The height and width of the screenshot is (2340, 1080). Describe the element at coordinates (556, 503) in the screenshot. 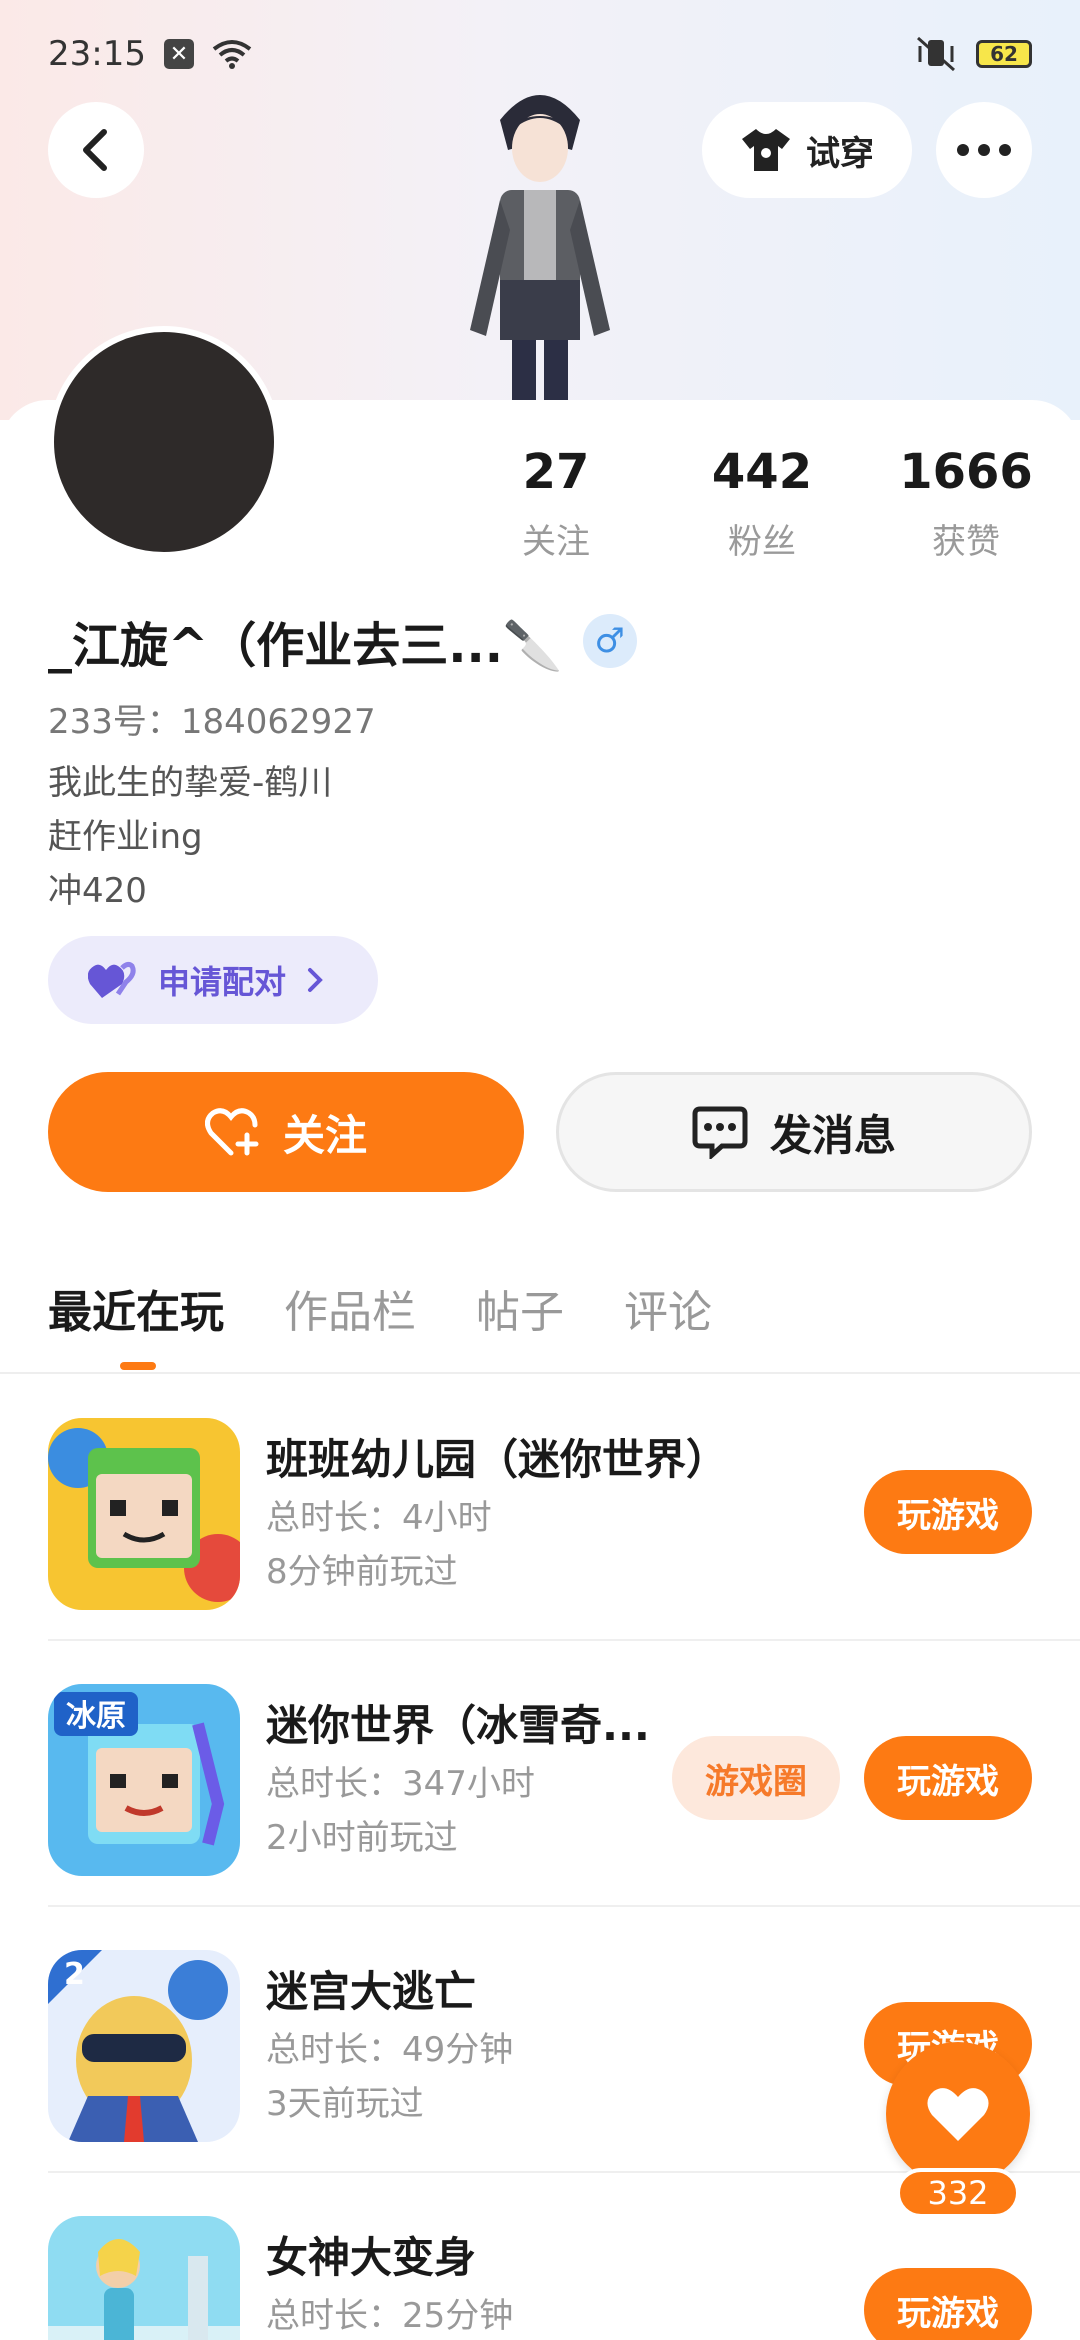

I see `stat-following: 27 关注` at that location.